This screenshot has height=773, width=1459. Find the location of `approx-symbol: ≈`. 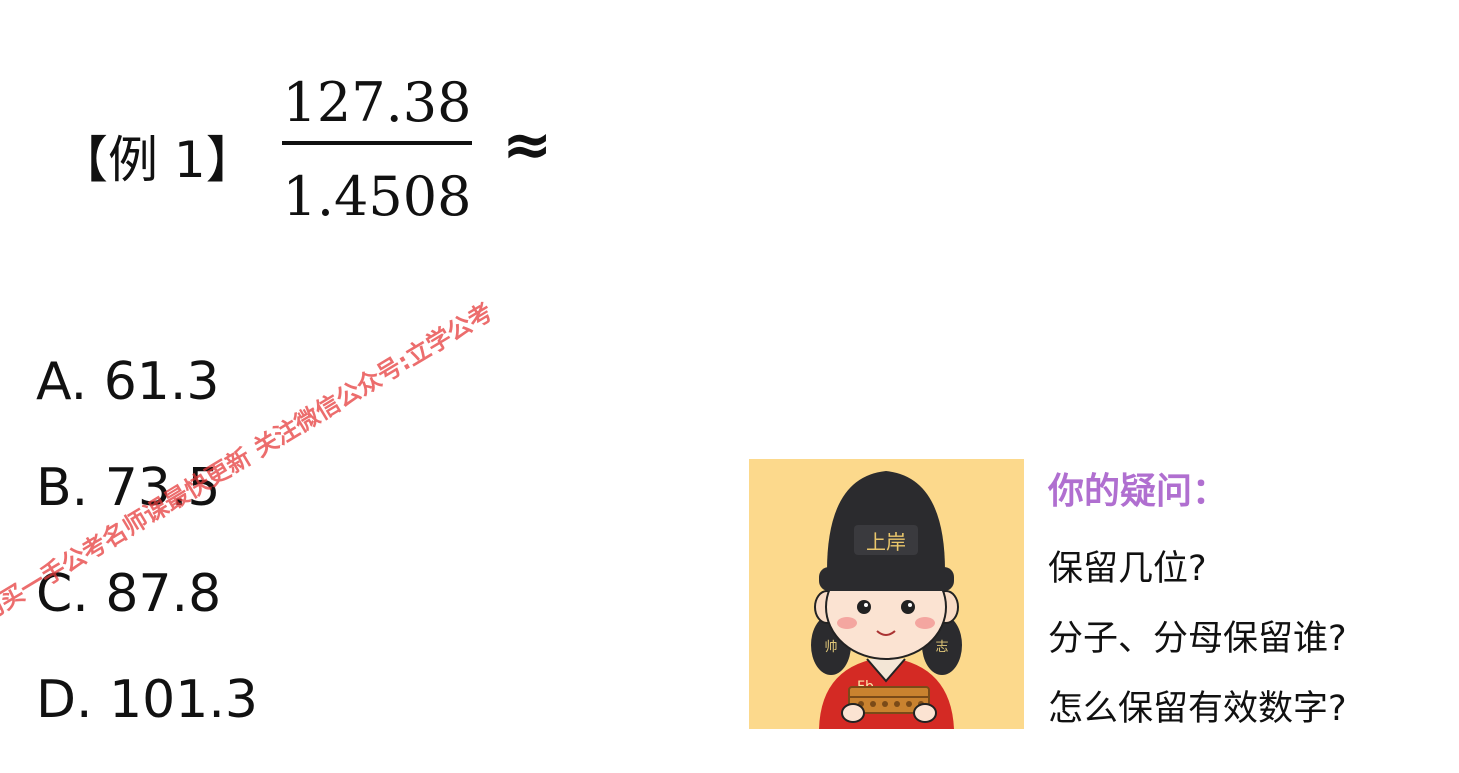

approx-symbol: ≈ is located at coordinates (527, 145).